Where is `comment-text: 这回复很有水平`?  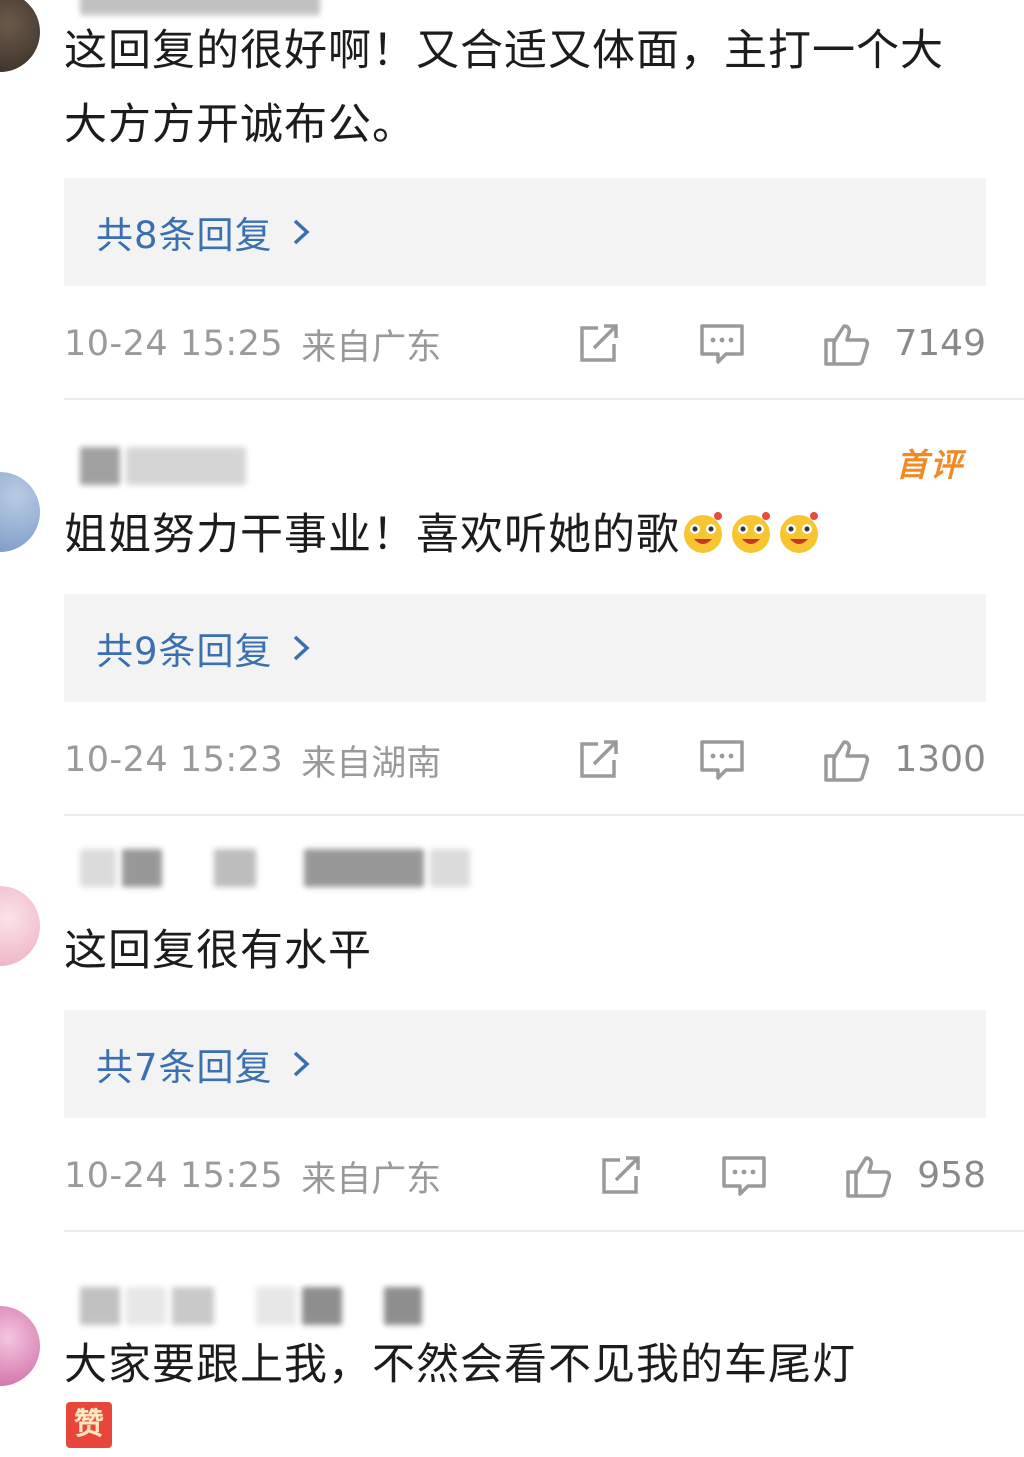 comment-text: 这回复很有水平 is located at coordinates (218, 951).